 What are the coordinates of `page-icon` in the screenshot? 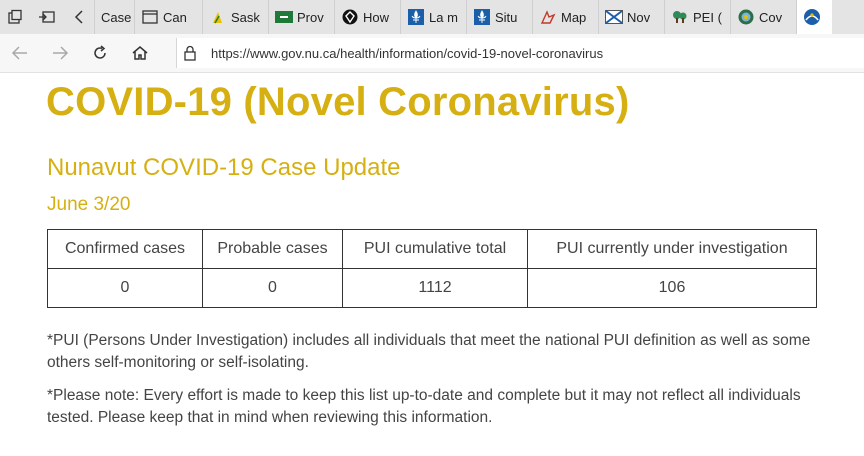 It's located at (150, 17).